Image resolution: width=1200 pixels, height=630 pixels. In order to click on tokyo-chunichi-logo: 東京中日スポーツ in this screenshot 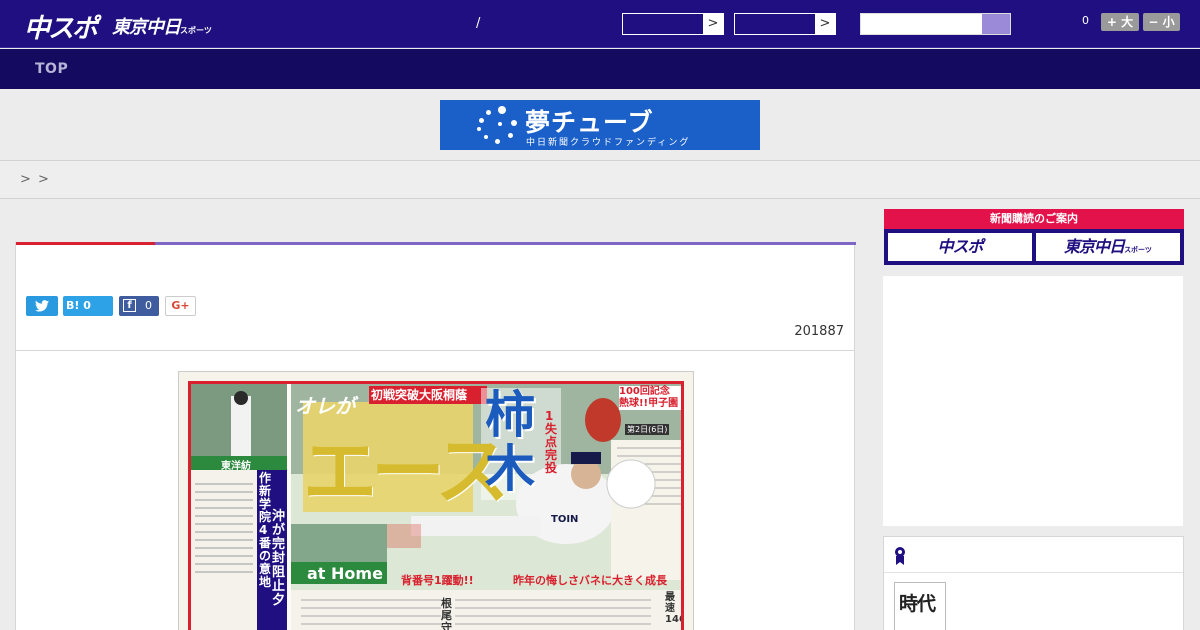, I will do `click(162, 26)`.